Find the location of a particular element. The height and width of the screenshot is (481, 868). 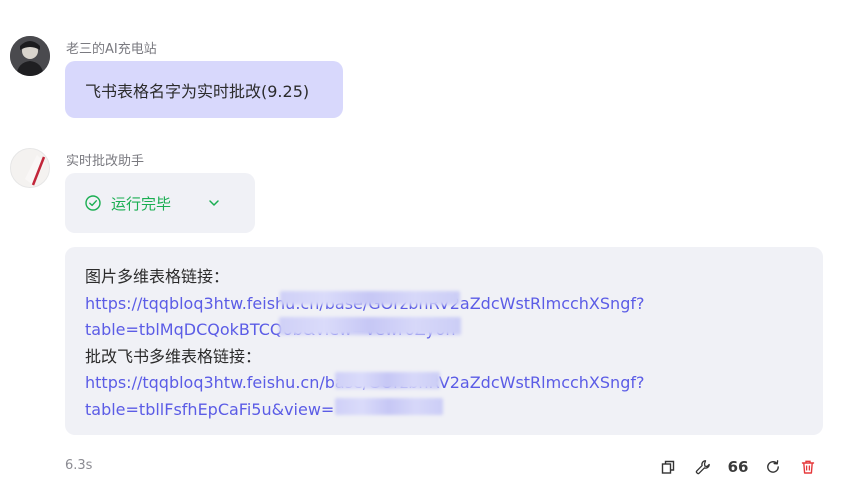

user-name: 老三的AI充电站 is located at coordinates (111, 49).